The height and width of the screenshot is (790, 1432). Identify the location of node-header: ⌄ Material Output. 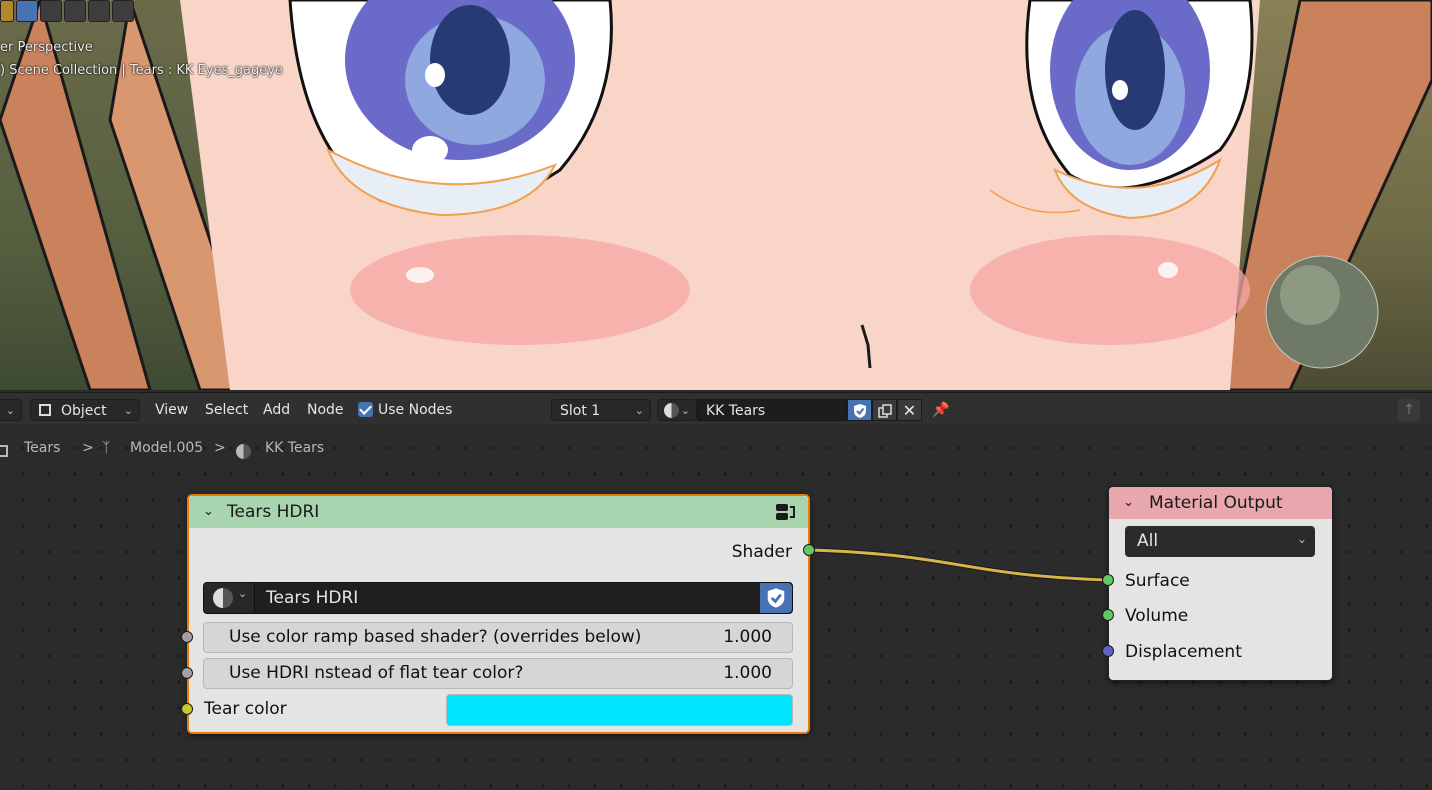
(1220, 503).